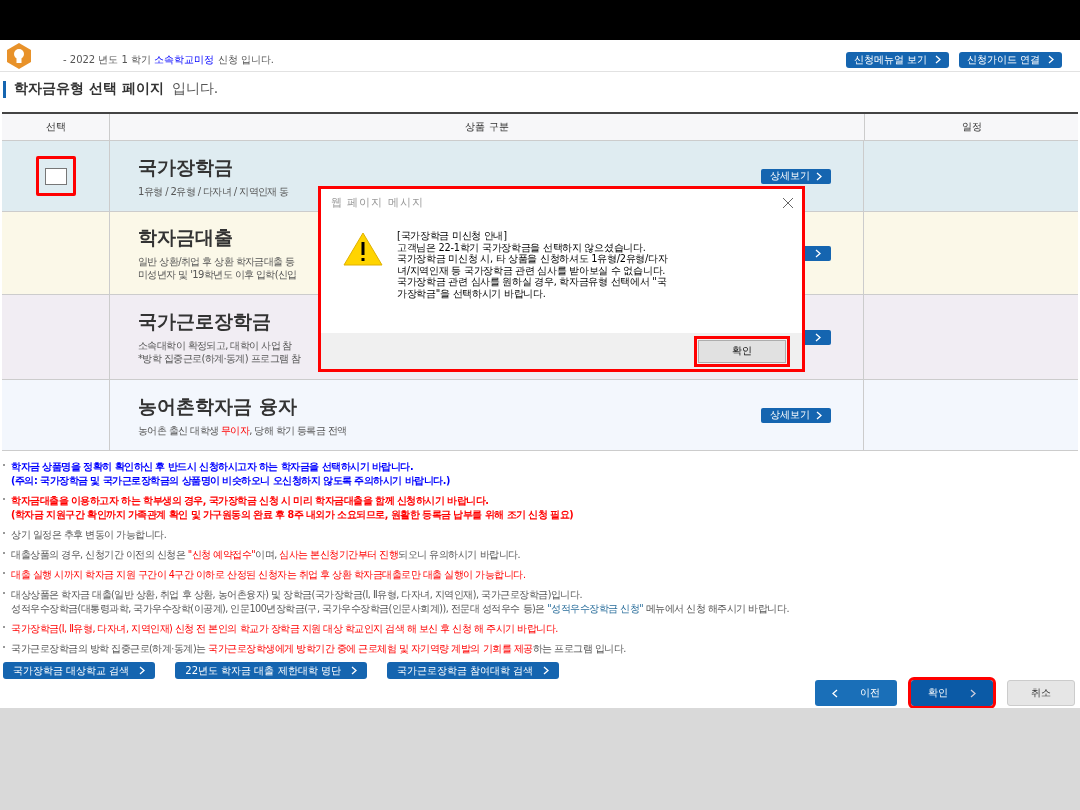 This screenshot has width=1080, height=810. Describe the element at coordinates (271, 670) in the screenshot. I see `search-link-button: 22년도 학자금 대출 제한대학 명단` at that location.